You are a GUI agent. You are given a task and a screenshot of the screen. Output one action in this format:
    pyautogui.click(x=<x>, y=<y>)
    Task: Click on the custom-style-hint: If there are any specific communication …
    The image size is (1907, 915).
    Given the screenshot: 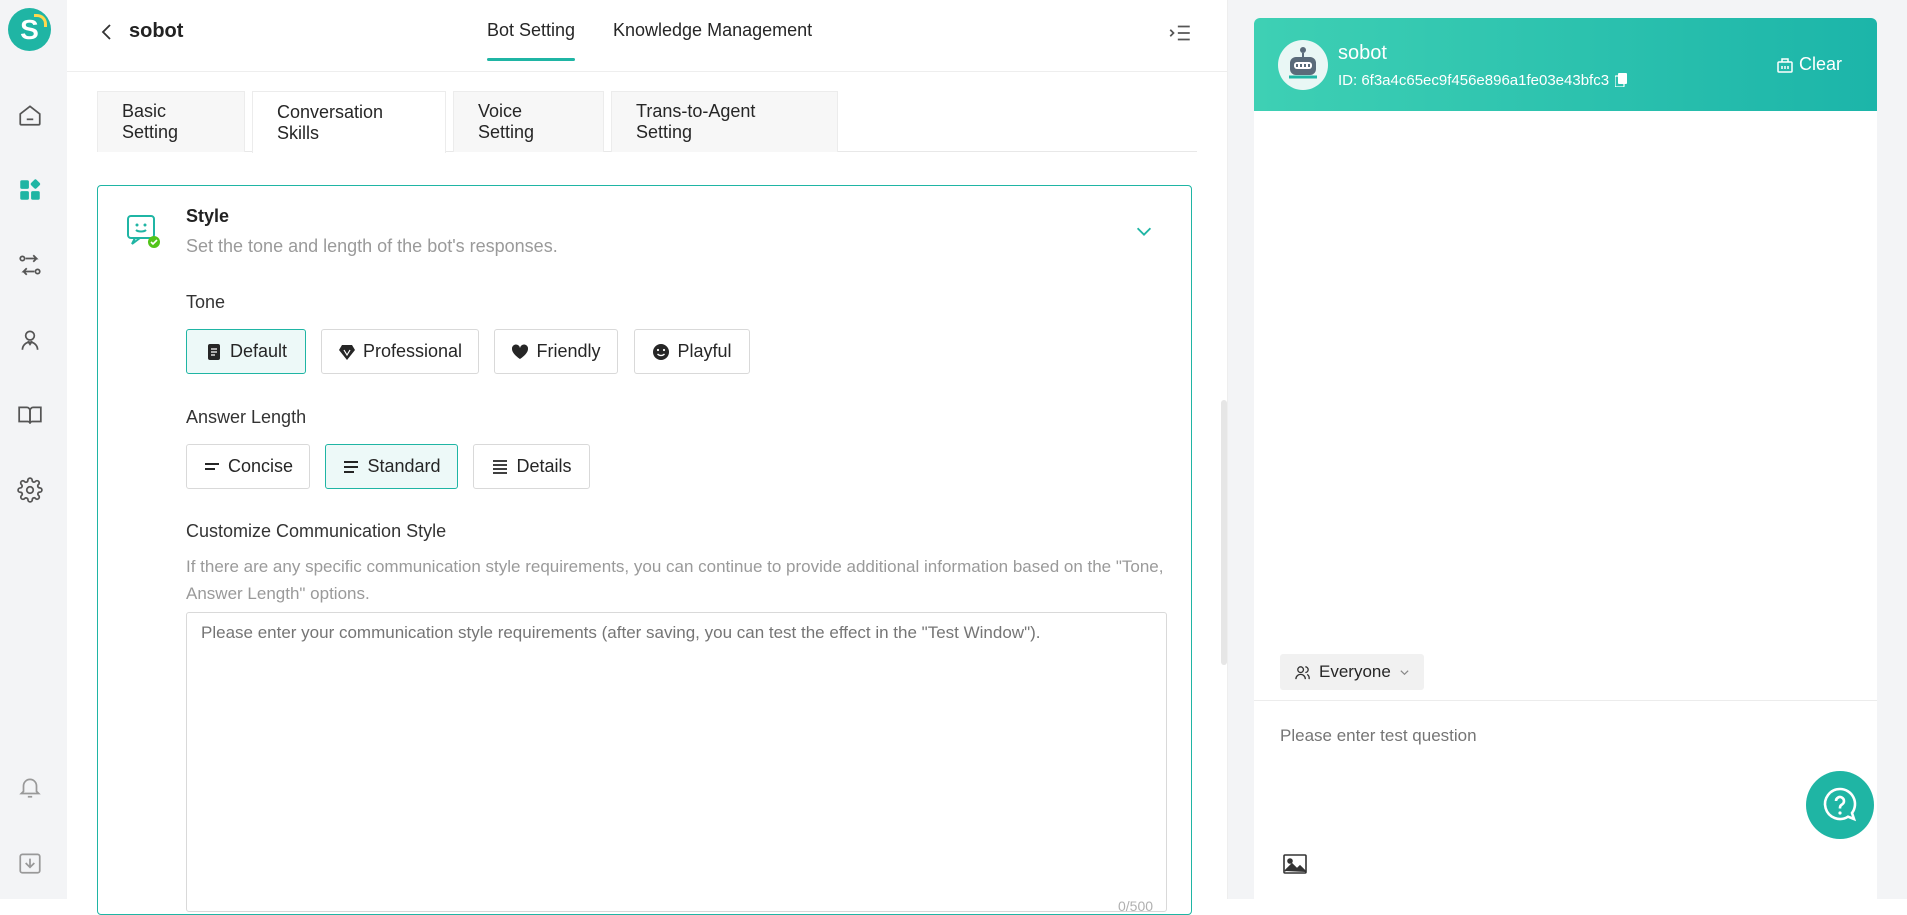 What is the action you would take?
    pyautogui.click(x=675, y=580)
    